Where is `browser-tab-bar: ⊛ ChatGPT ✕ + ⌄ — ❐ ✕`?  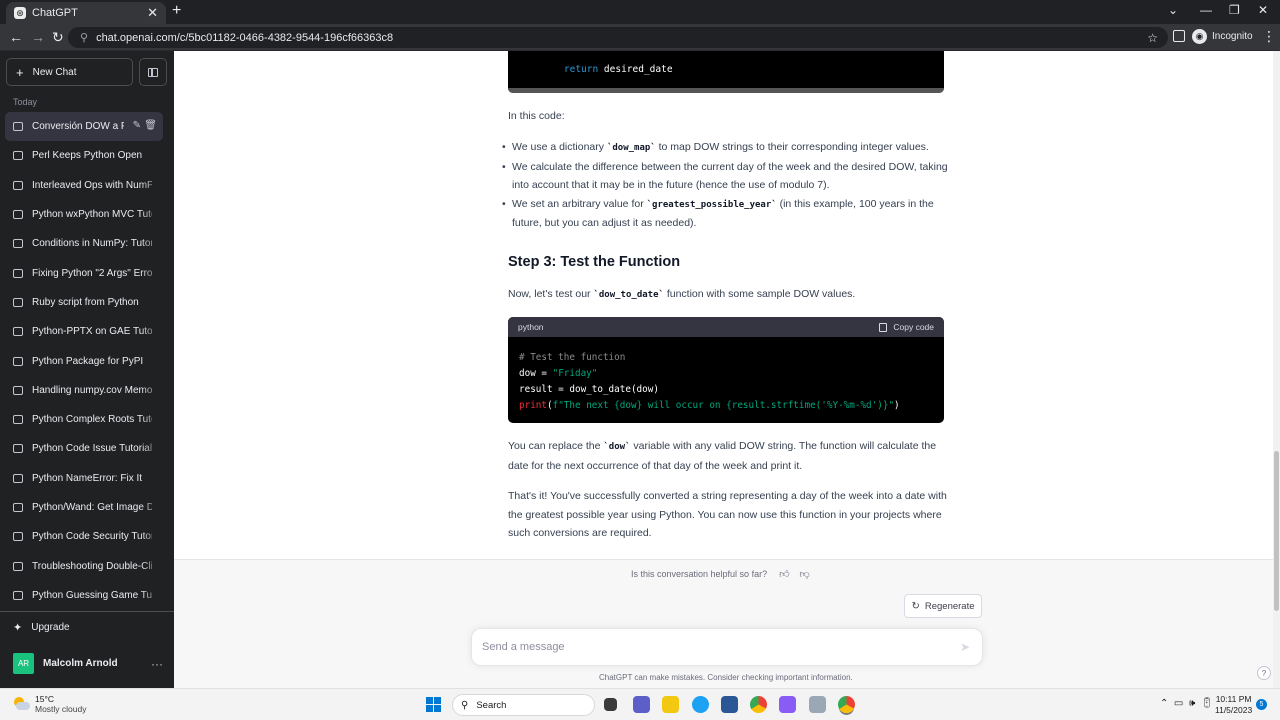 browser-tab-bar: ⊛ ChatGPT ✕ + ⌄ — ❐ ✕ is located at coordinates (640, 12).